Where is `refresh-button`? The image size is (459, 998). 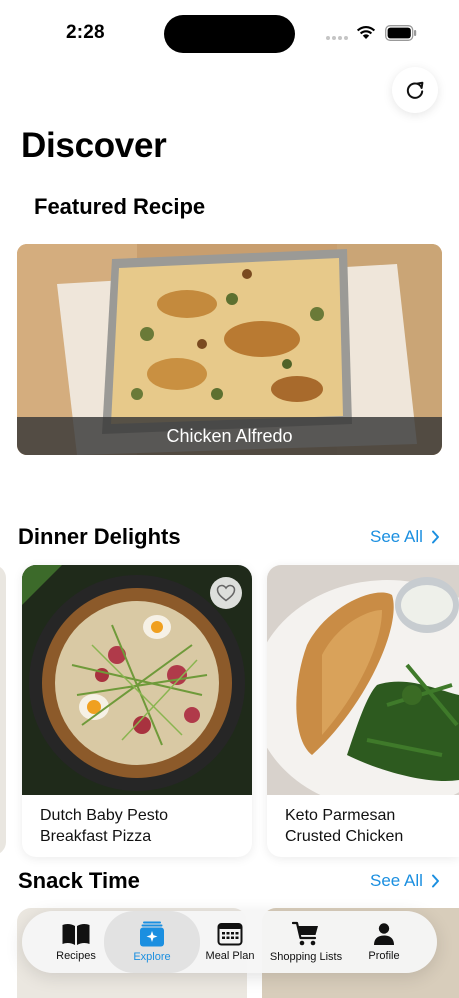 refresh-button is located at coordinates (415, 90).